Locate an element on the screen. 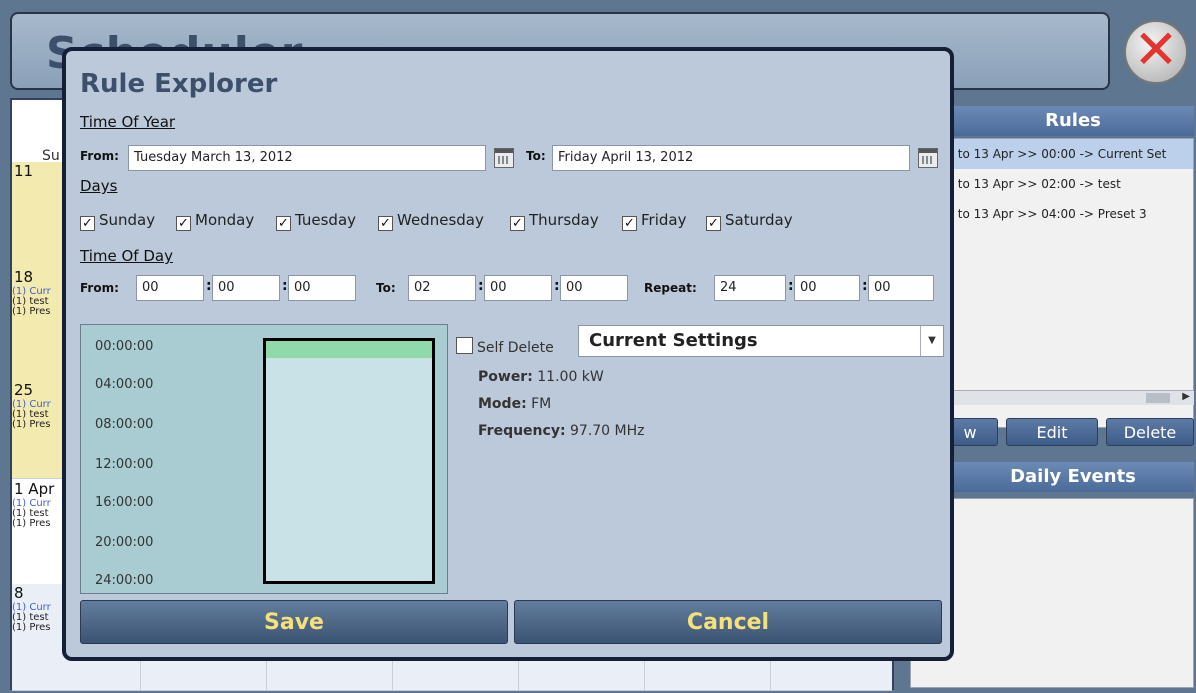  frequency-value: 97.70 MHz is located at coordinates (607, 431).